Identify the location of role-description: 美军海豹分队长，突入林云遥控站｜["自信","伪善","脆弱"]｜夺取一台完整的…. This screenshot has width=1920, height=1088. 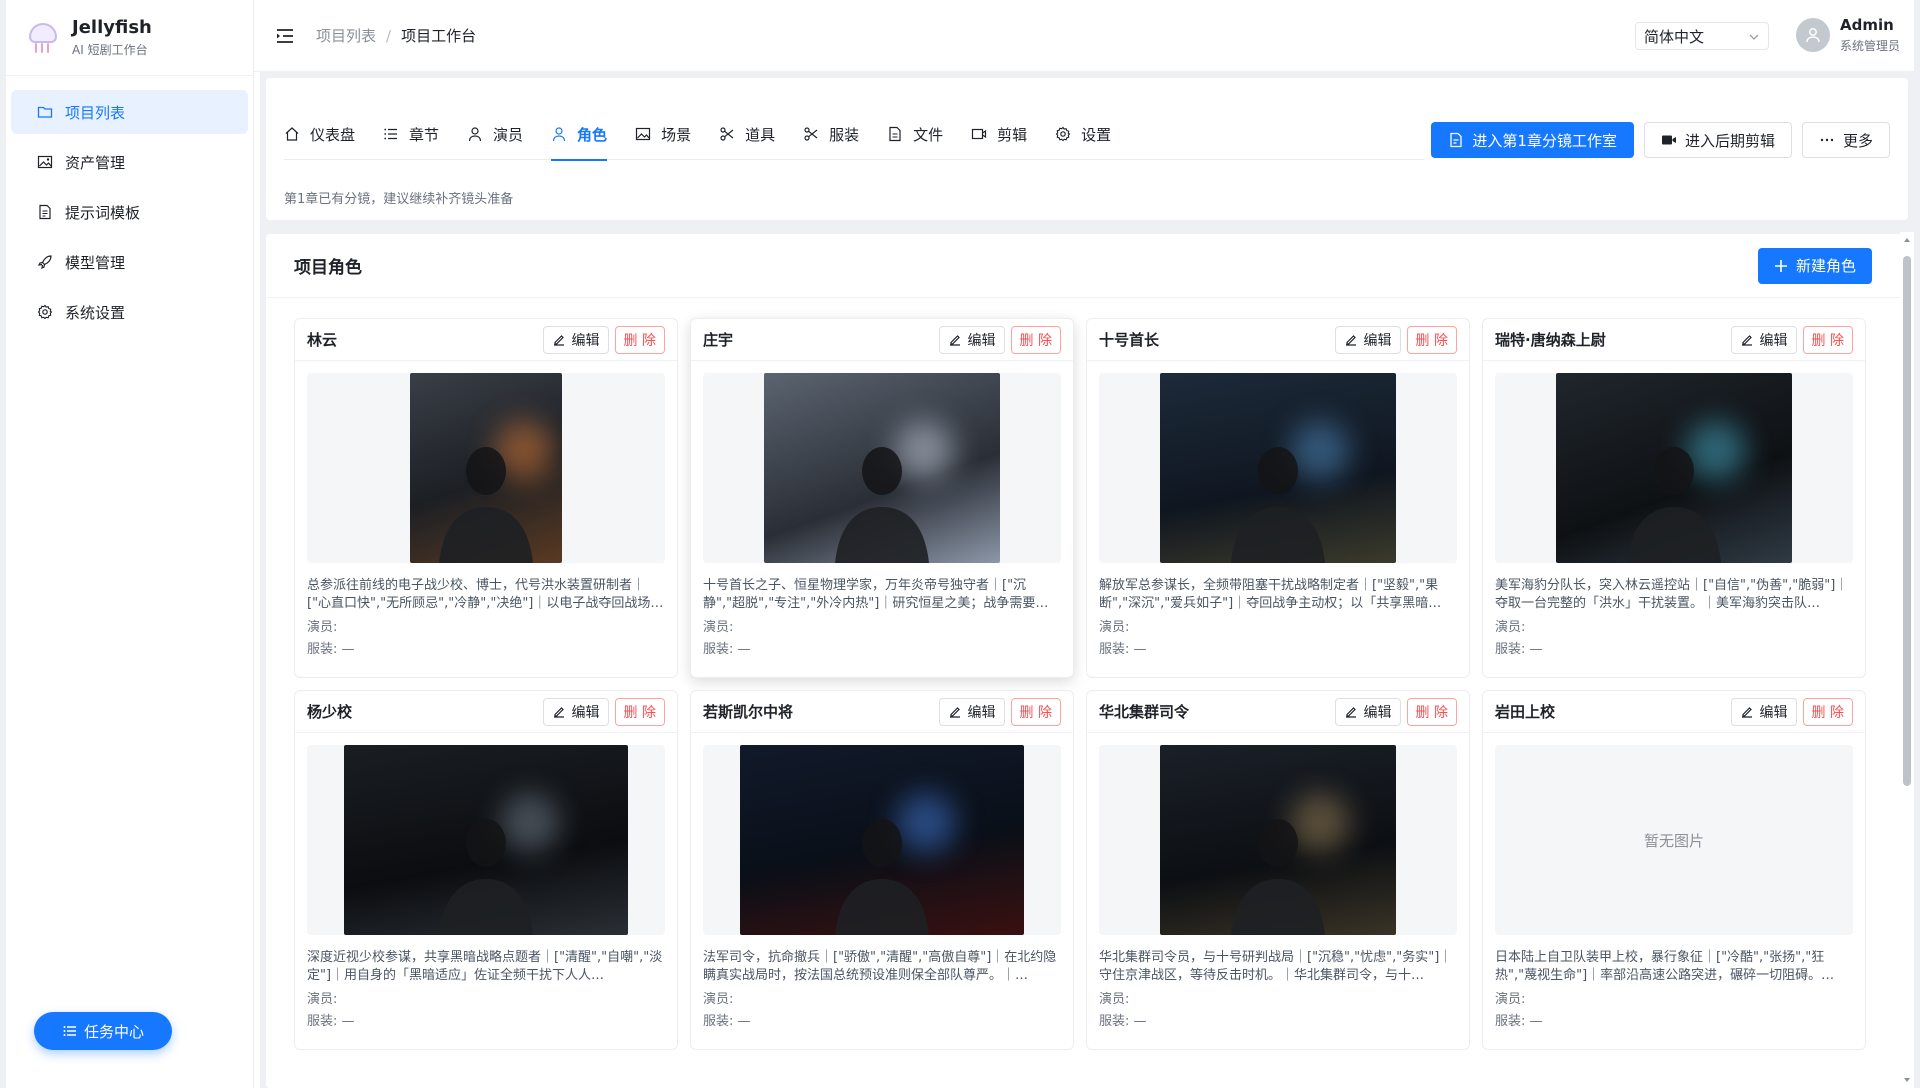
(1672, 594).